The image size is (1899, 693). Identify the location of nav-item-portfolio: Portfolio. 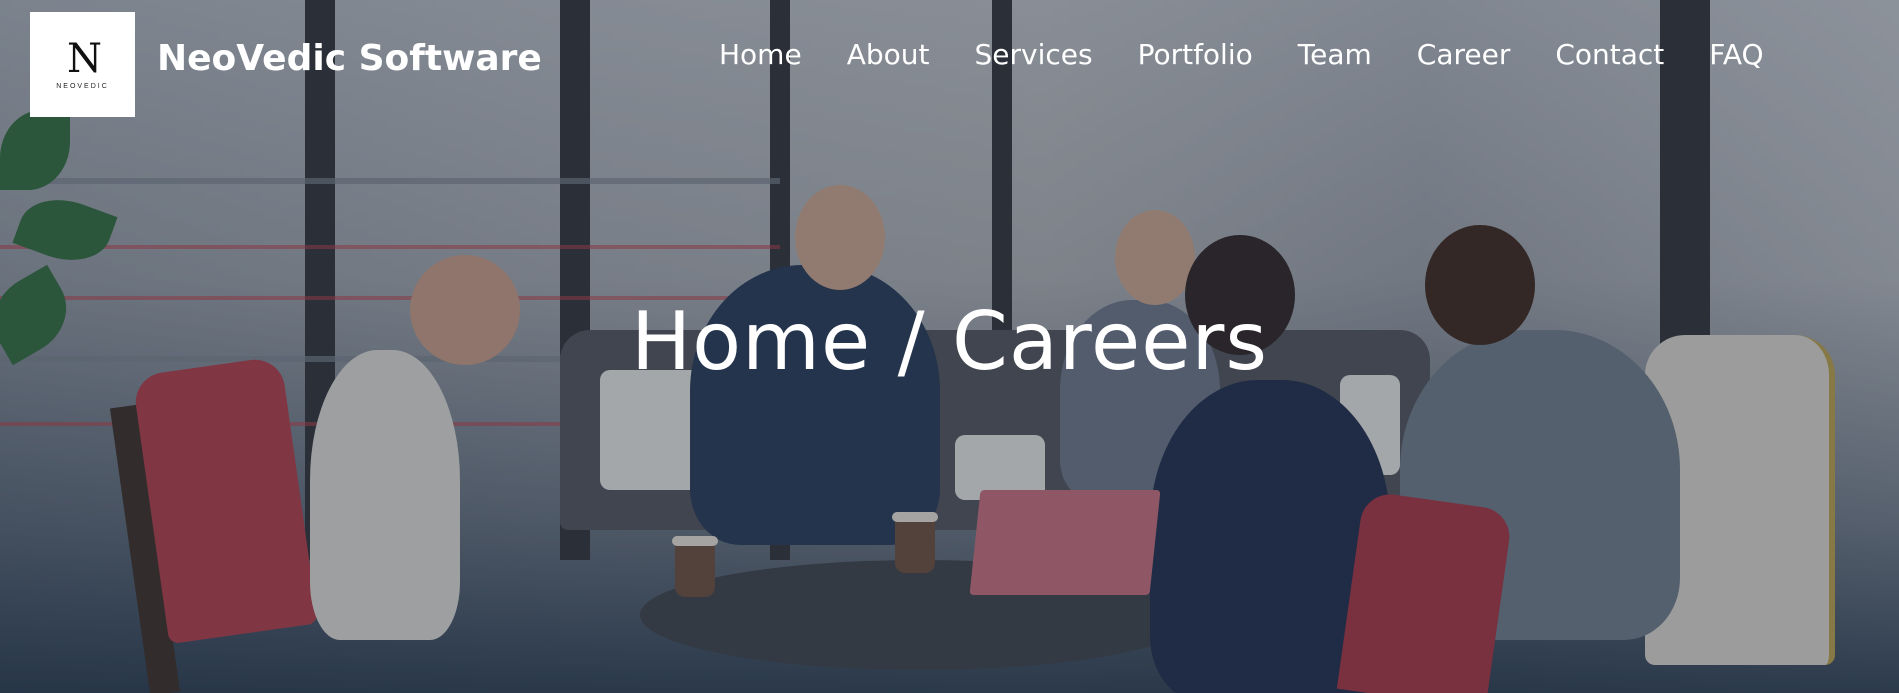
(1195, 54).